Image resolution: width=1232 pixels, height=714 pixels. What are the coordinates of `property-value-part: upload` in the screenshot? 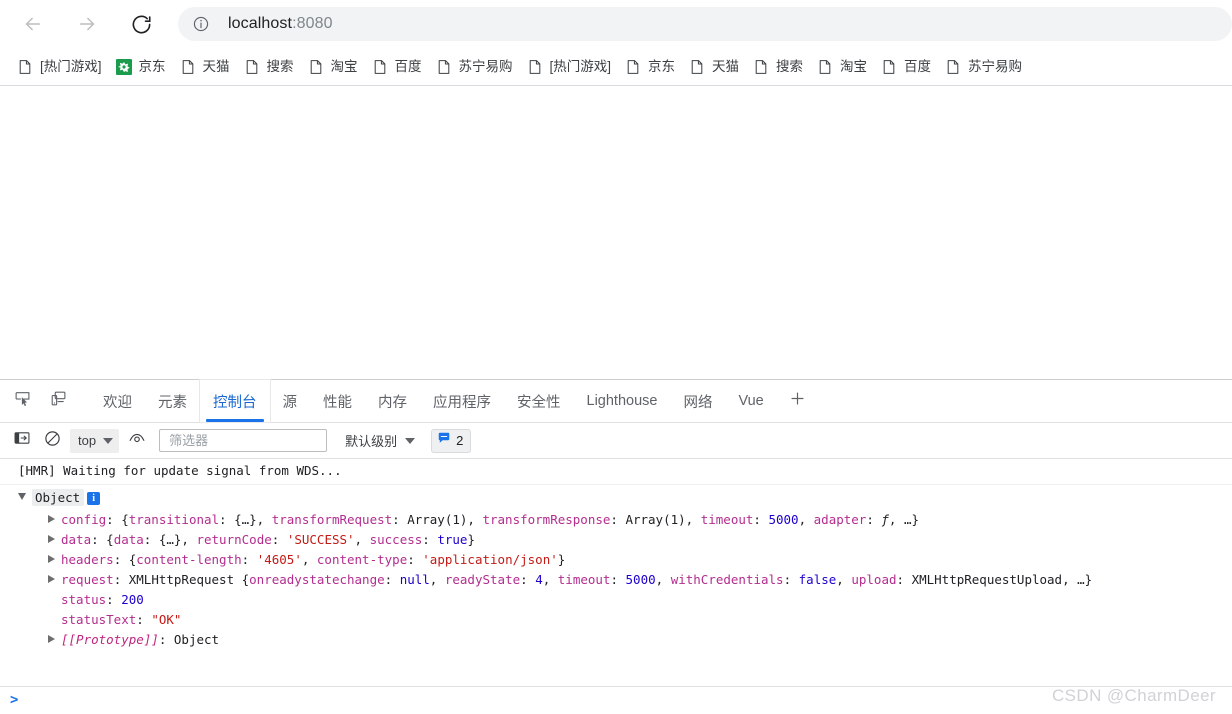 It's located at (874, 579).